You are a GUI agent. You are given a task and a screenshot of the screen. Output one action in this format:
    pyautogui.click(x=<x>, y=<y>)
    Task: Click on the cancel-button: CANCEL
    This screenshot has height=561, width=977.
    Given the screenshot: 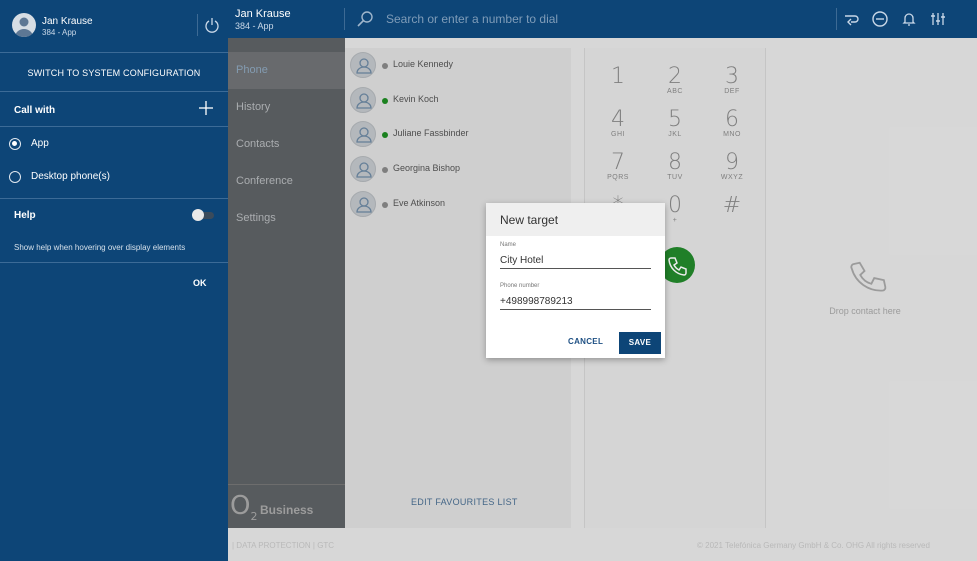 What is the action you would take?
    pyautogui.click(x=585, y=341)
    